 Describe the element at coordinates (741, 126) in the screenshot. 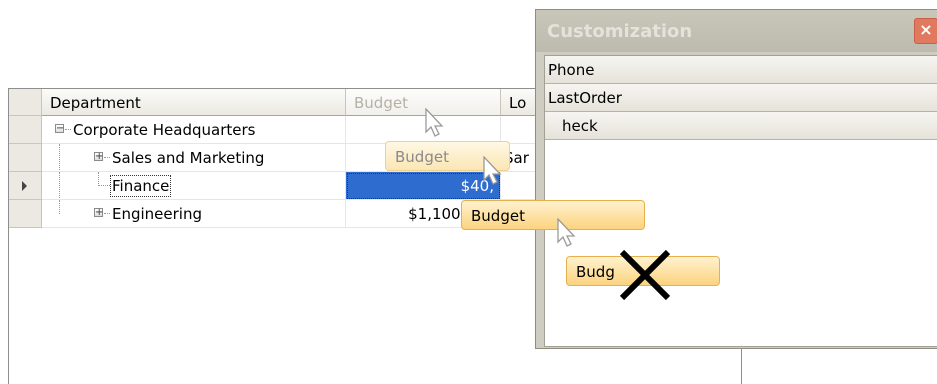

I see `field-button-check: heck` at that location.